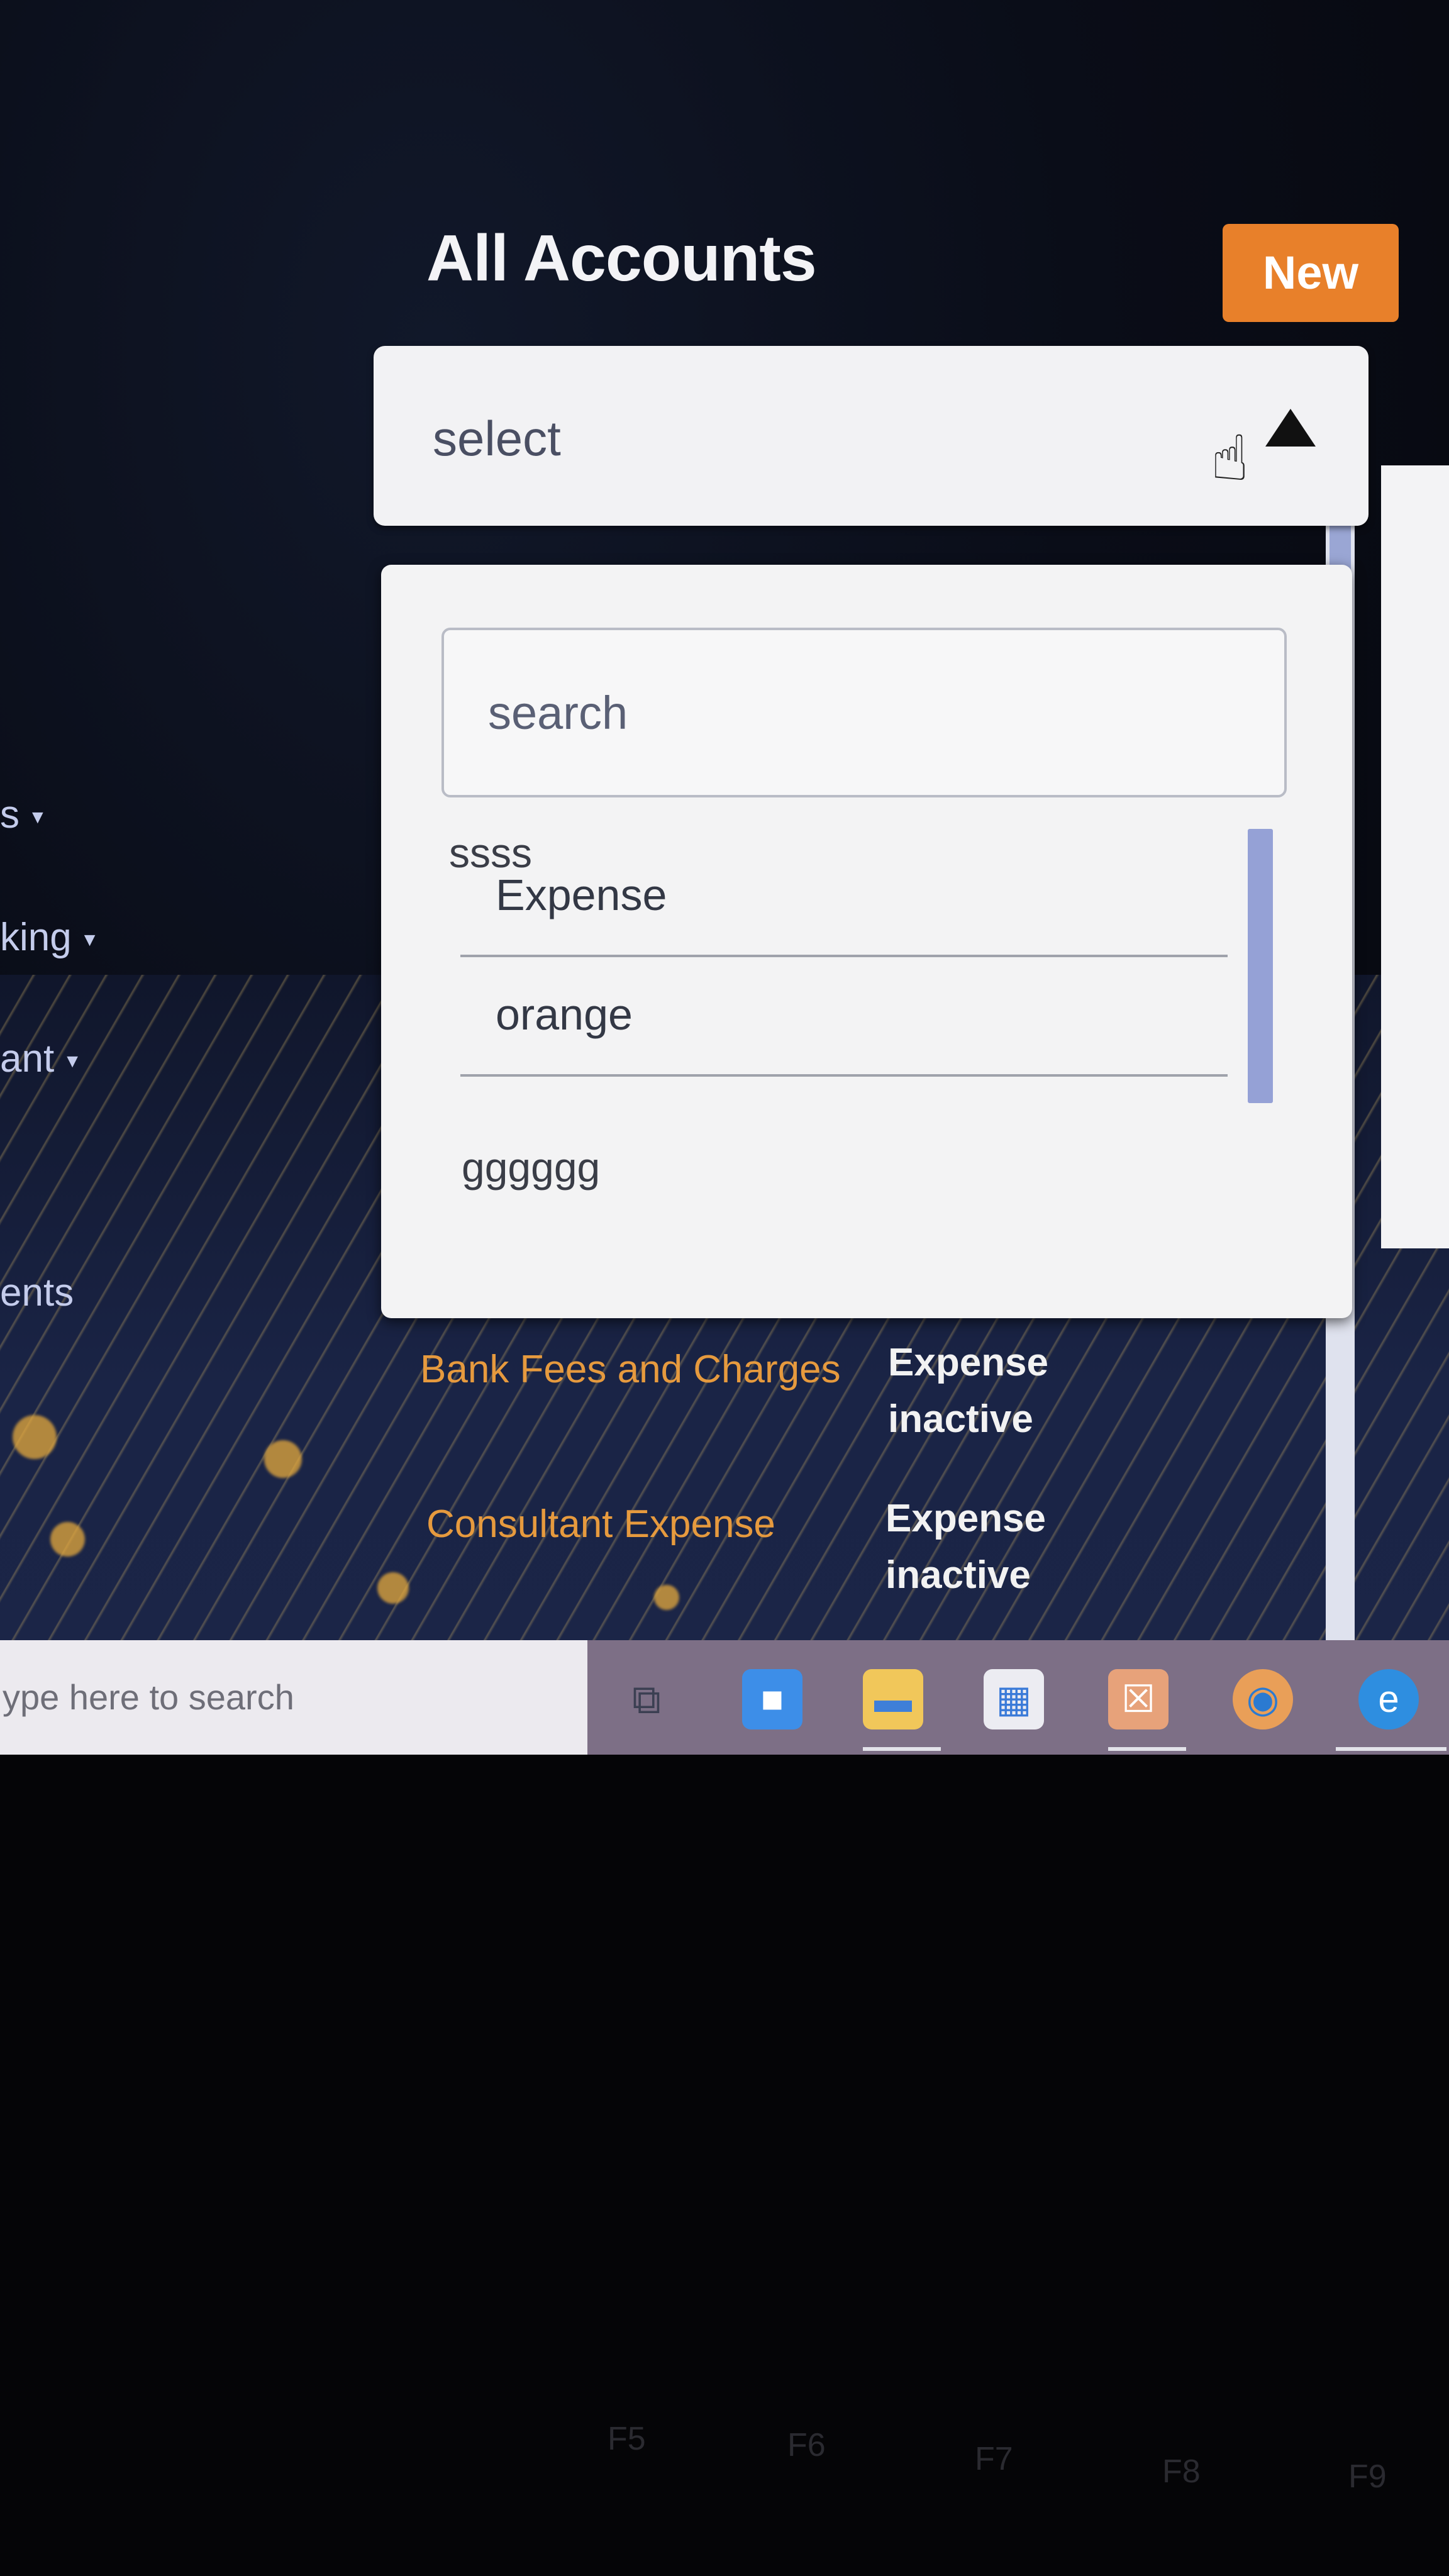 The image size is (1449, 2576). Describe the element at coordinates (1290, 428) in the screenshot. I see `caret-up-icon` at that location.